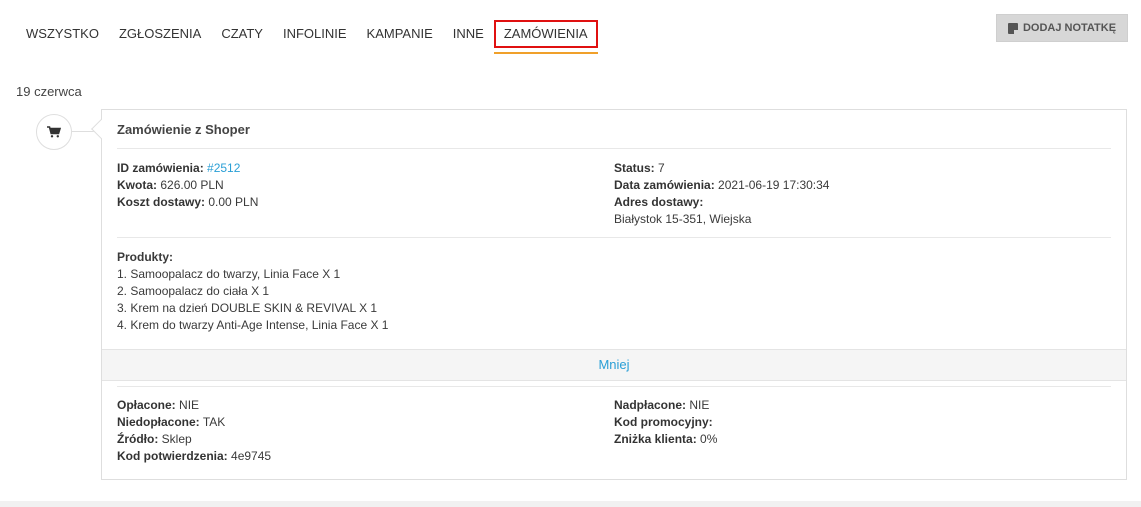  I want to click on tab-kampanie: KAMPANIE, so click(400, 34).